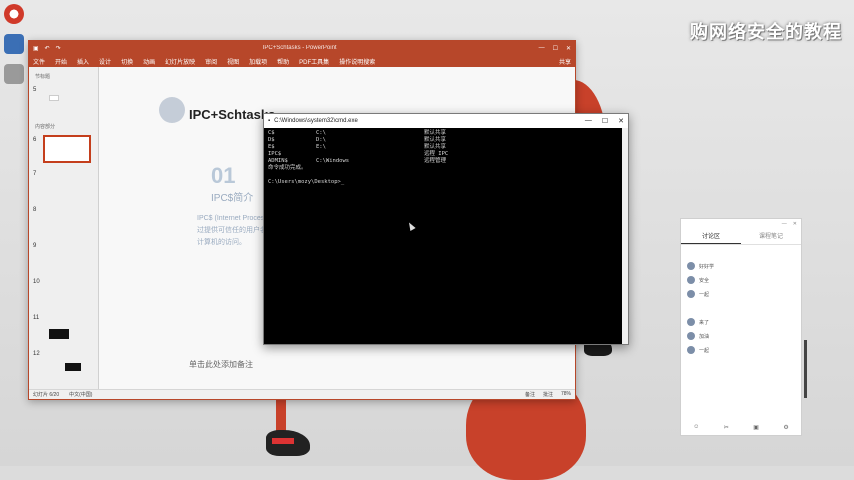 The width and height of the screenshot is (854, 480). I want to click on share-row: C$ C:\ 默认共享, so click(357, 133).